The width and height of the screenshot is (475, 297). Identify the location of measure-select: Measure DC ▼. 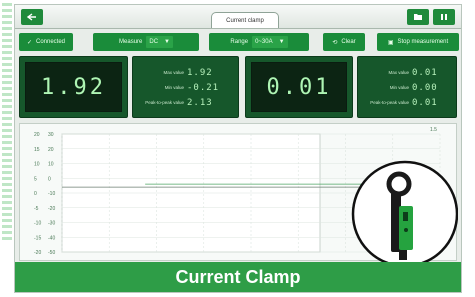
(146, 42).